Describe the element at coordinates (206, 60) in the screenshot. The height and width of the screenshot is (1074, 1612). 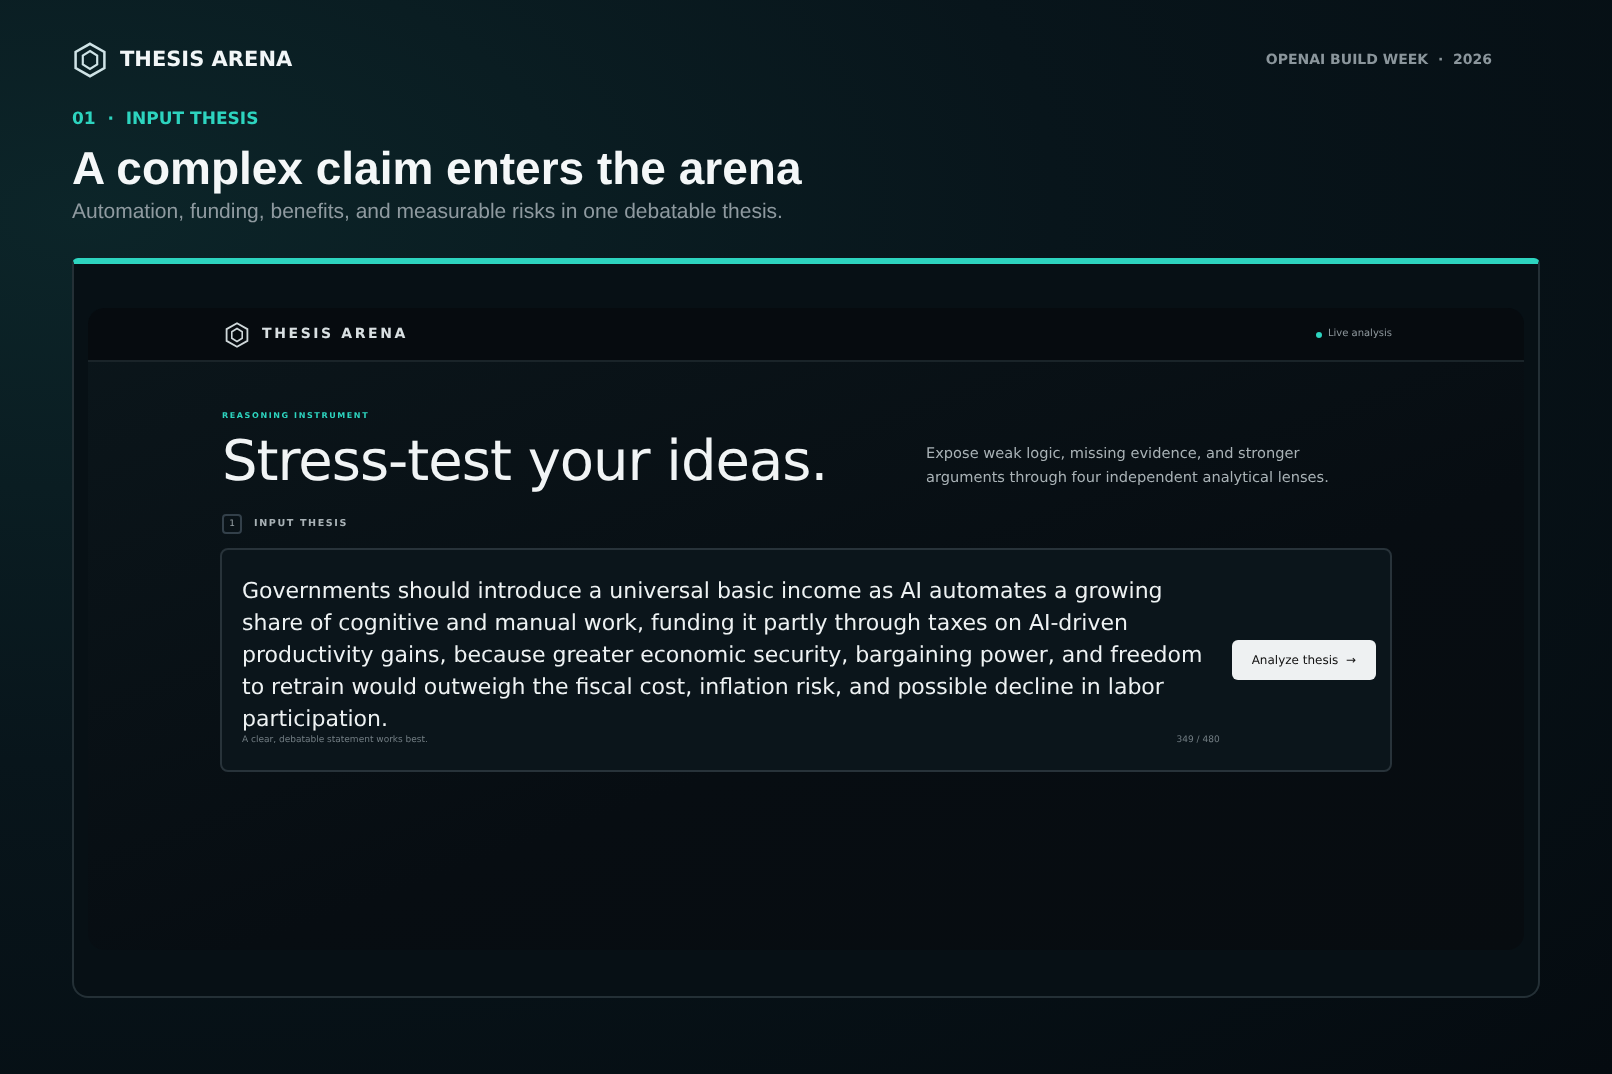
I see `brand-name: THESIS ARENA` at that location.